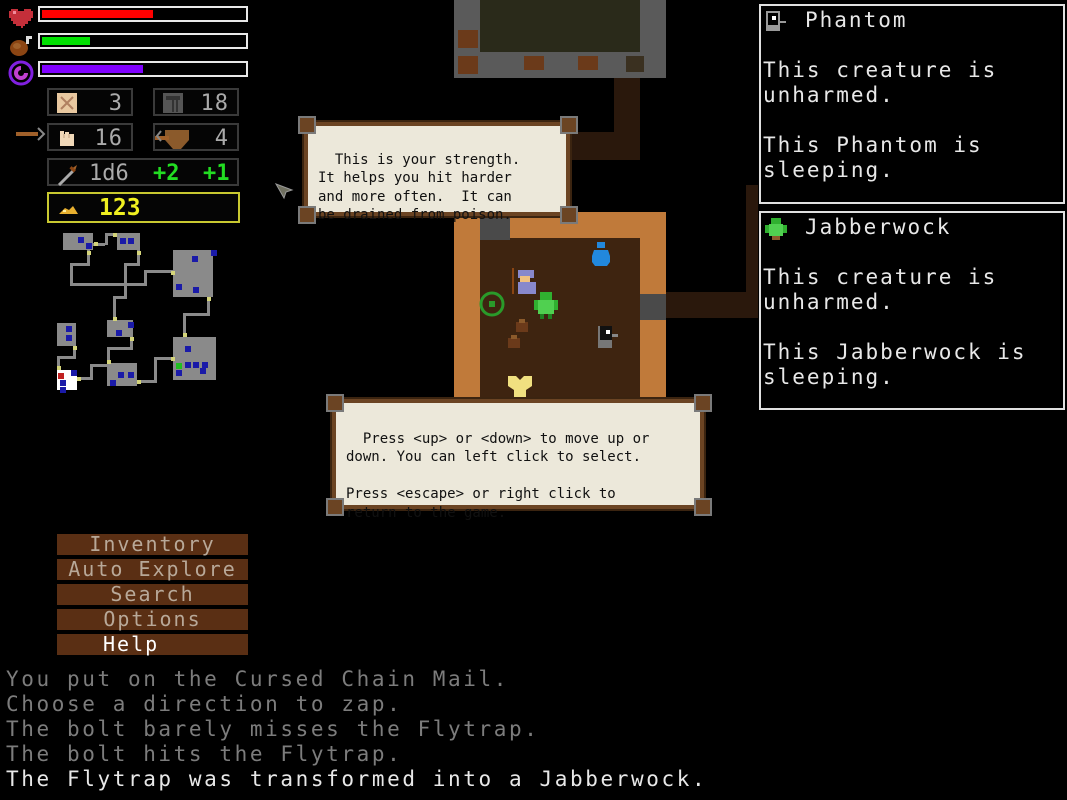 This screenshot has width=1067, height=800. Describe the element at coordinates (143, 207) in the screenshot. I see `gold-stat: 123` at that location.